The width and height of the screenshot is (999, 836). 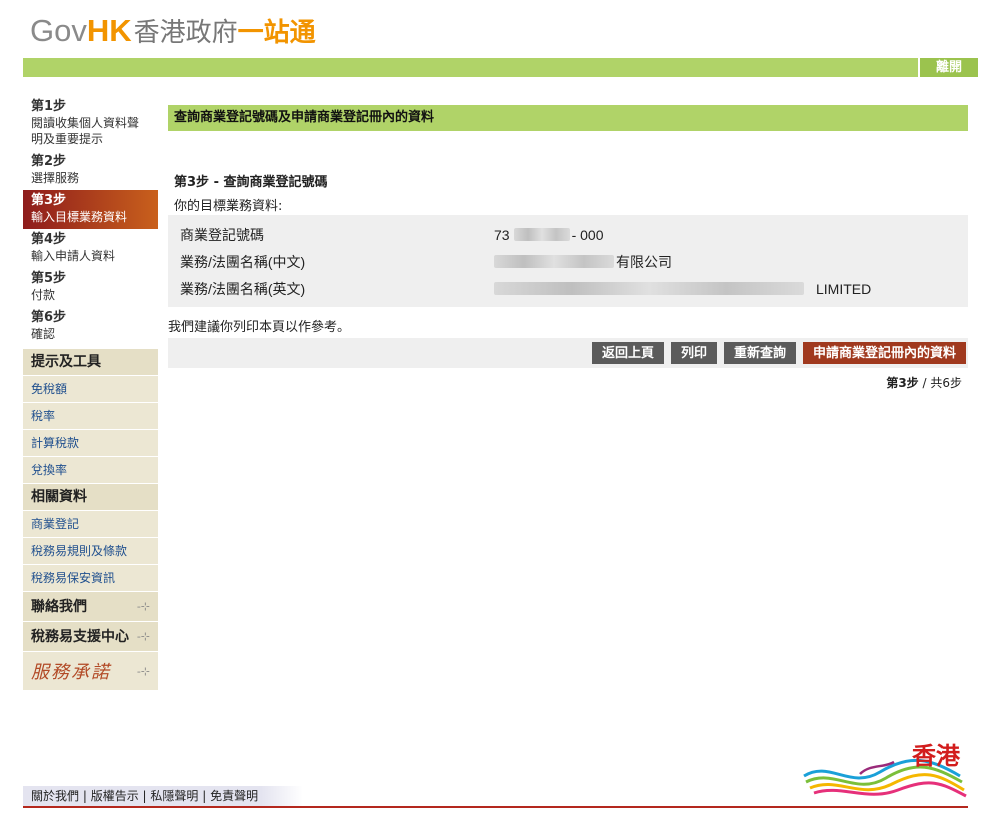 I want to click on reset-button: 重新查詢, so click(x=759, y=353).